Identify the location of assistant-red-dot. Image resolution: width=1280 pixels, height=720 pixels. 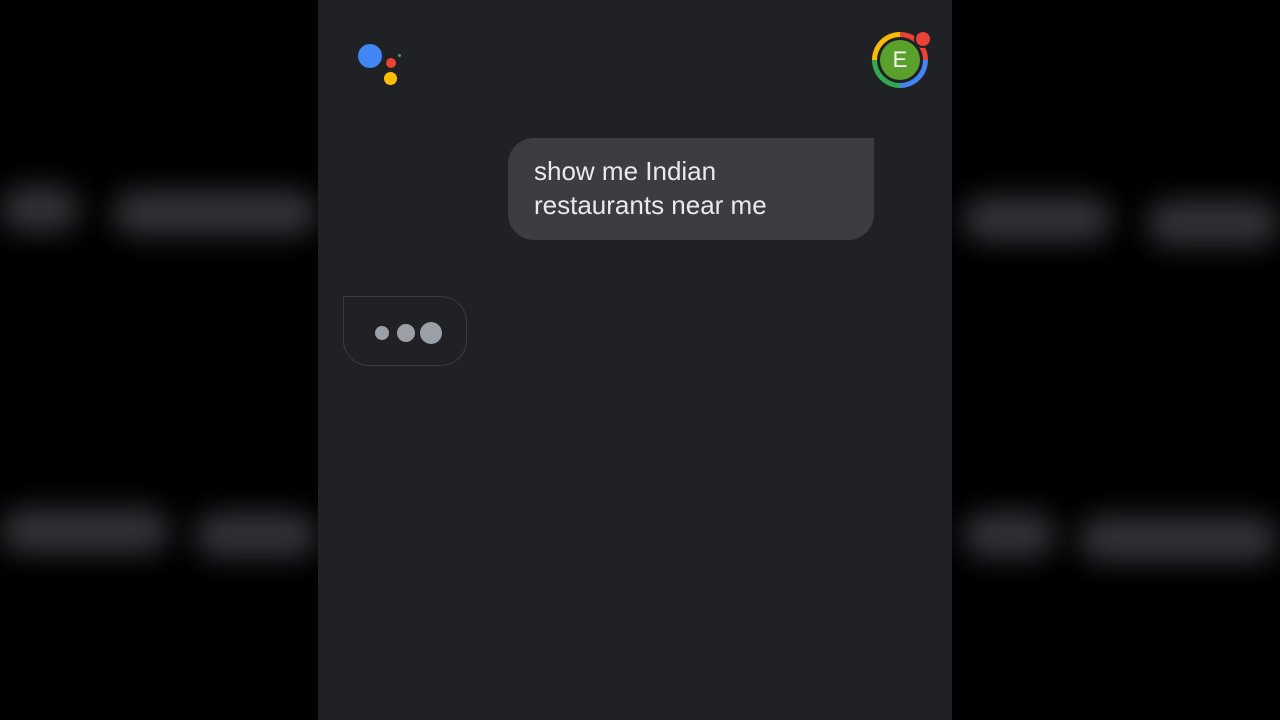
(391, 63).